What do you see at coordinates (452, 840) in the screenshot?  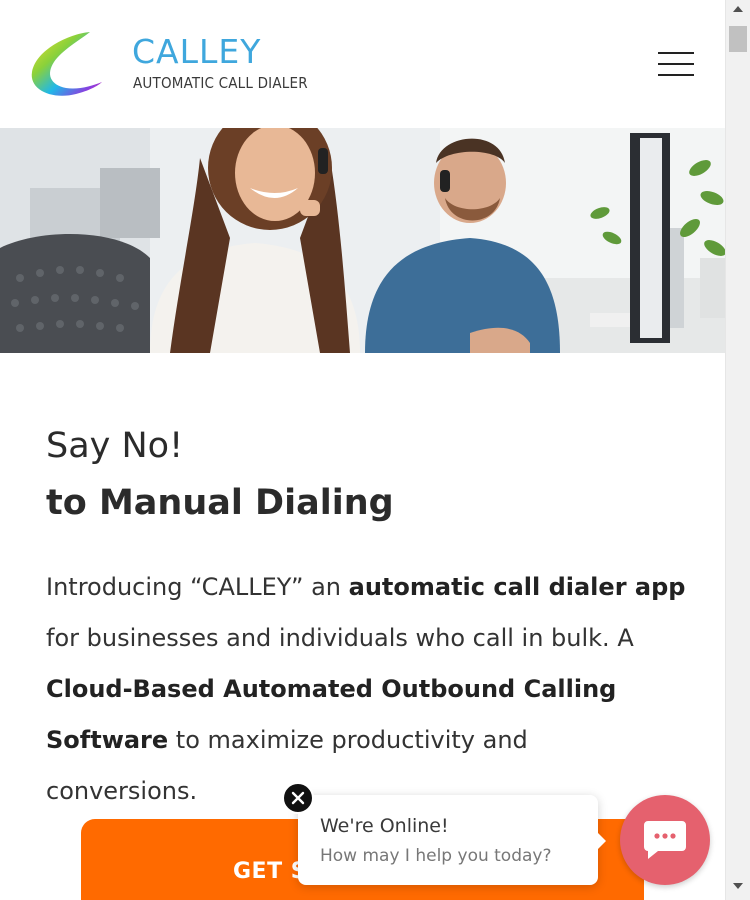 I see `chat-greeting-popup: We're Online! How may I help you today?` at bounding box center [452, 840].